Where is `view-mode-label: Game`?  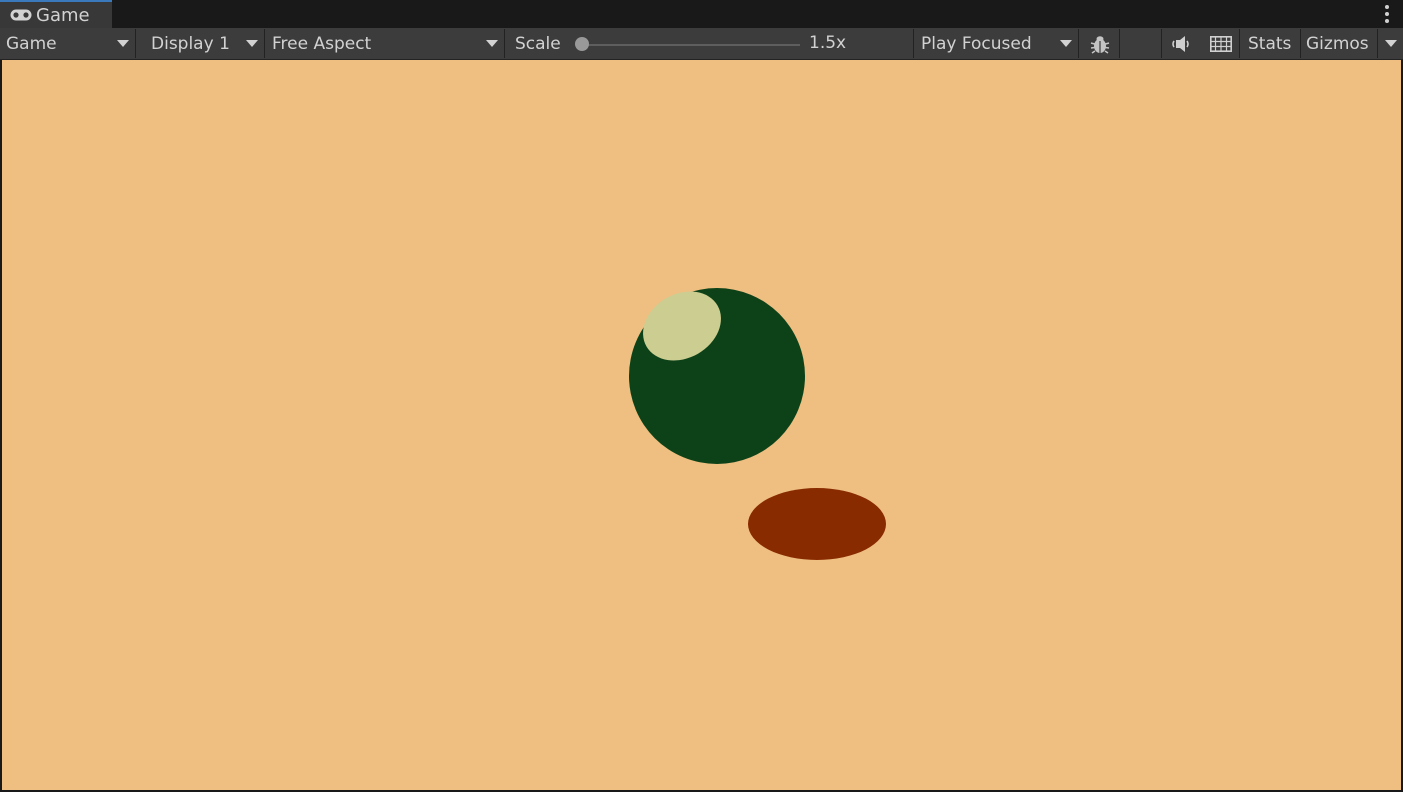 view-mode-label: Game is located at coordinates (31, 43).